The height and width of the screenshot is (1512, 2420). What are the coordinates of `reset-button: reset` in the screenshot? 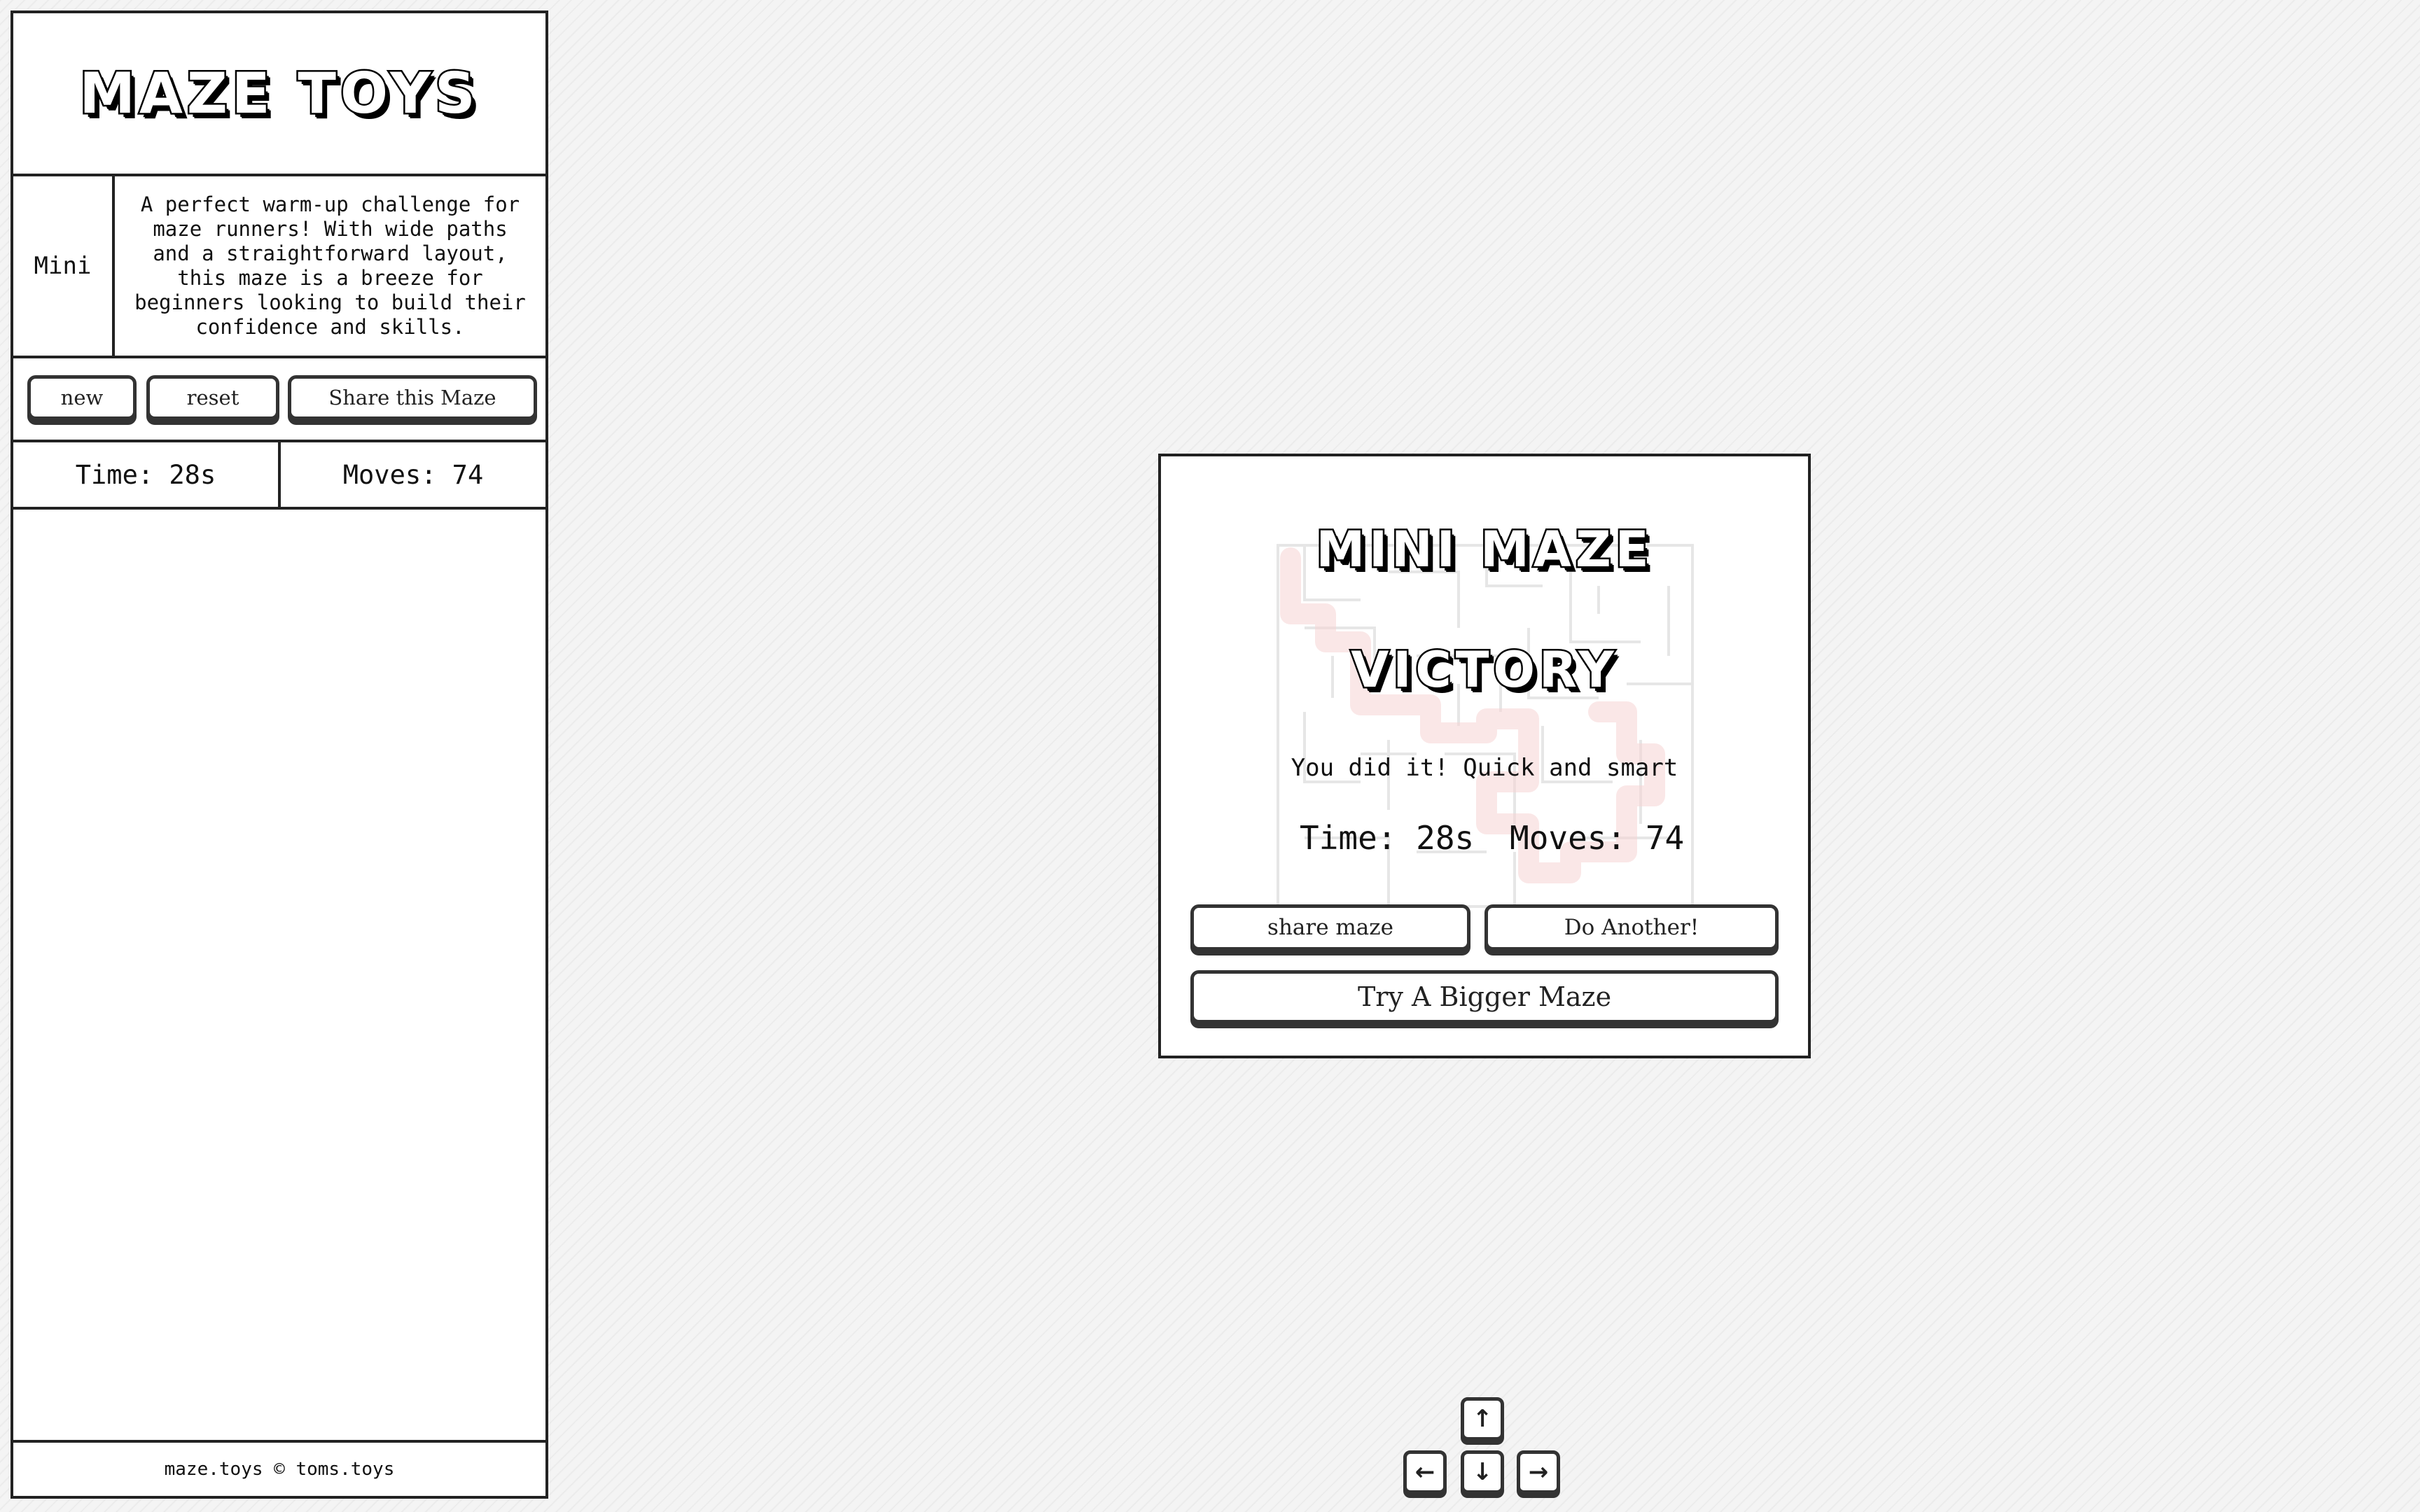 It's located at (213, 397).